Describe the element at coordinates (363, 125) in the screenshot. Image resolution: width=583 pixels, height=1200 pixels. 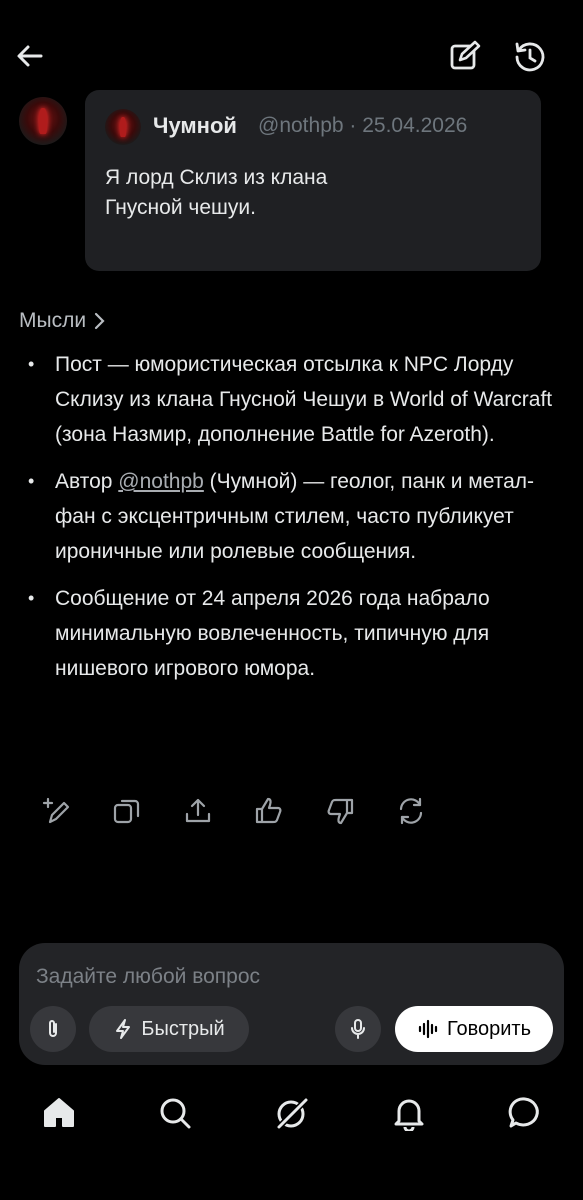
I see `post-meta: @nothpb · 25.04.2026` at that location.